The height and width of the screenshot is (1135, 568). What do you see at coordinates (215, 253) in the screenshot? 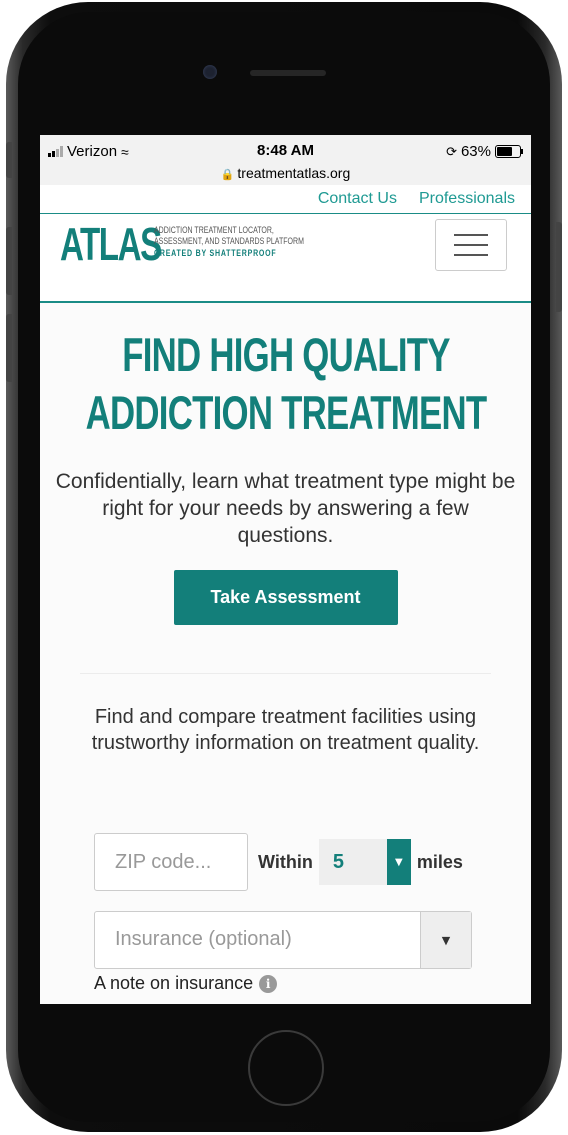
I see `logo-created-by: CREATED BY SHATTERPROOF` at bounding box center [215, 253].